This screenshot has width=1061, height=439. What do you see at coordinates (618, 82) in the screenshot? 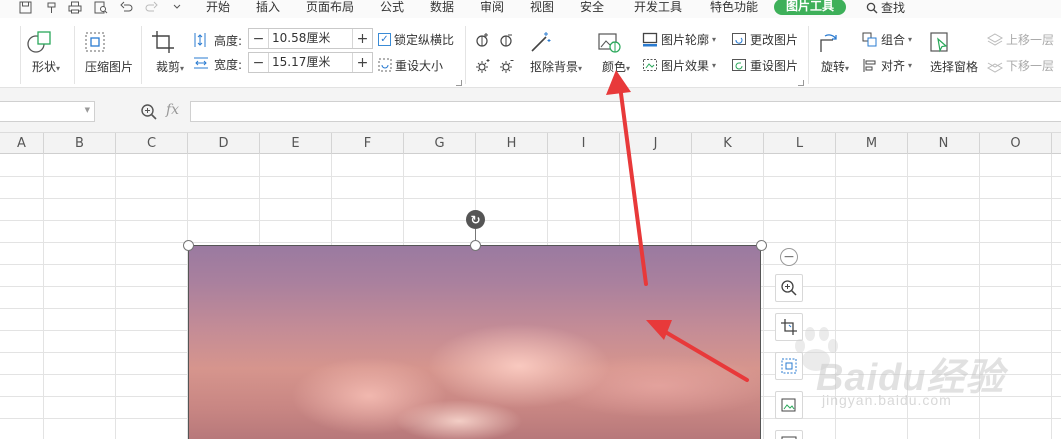
I see `red-arrowhead-up` at bounding box center [618, 82].